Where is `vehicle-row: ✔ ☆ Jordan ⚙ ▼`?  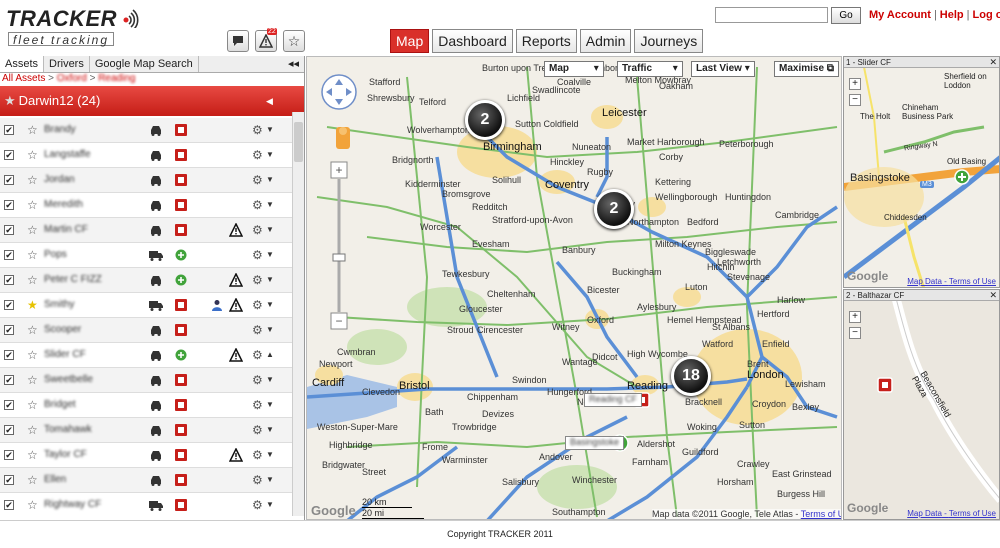
vehicle-row: ✔ ☆ Jordan ⚙ ▼ is located at coordinates (146, 180).